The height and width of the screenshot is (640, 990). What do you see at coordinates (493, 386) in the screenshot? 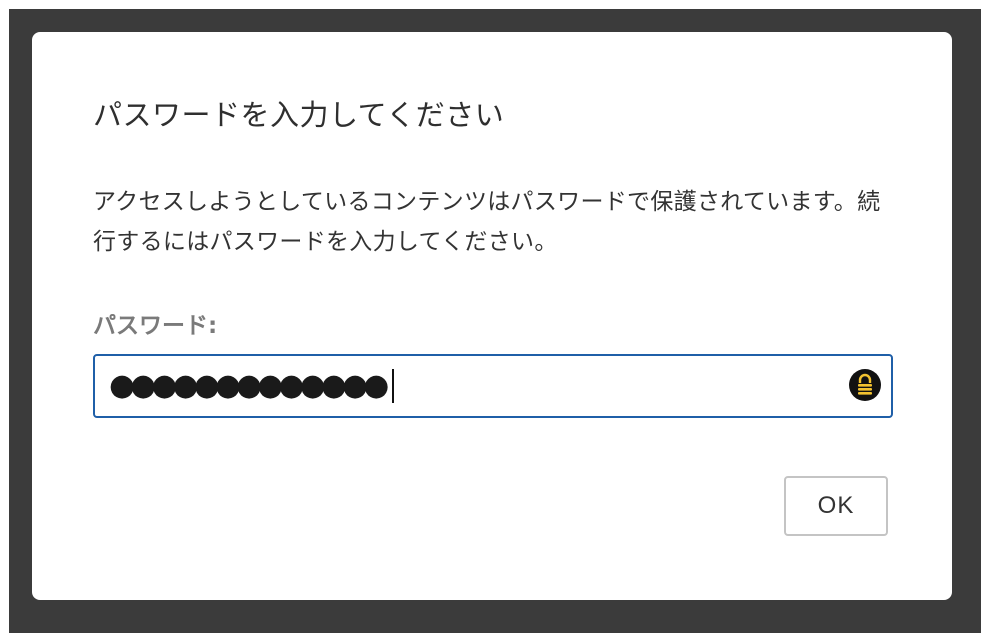
I see `password-input: ●●●●●●●●●●●●●` at bounding box center [493, 386].